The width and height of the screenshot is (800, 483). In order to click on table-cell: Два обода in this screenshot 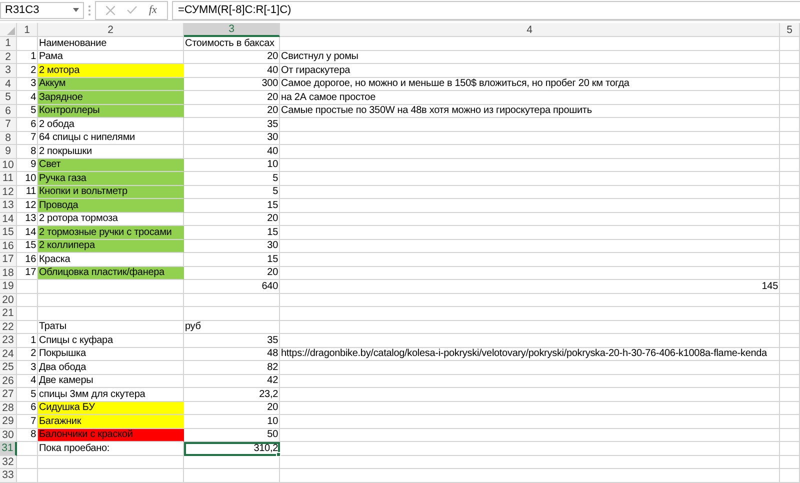, I will do `click(111, 367)`.